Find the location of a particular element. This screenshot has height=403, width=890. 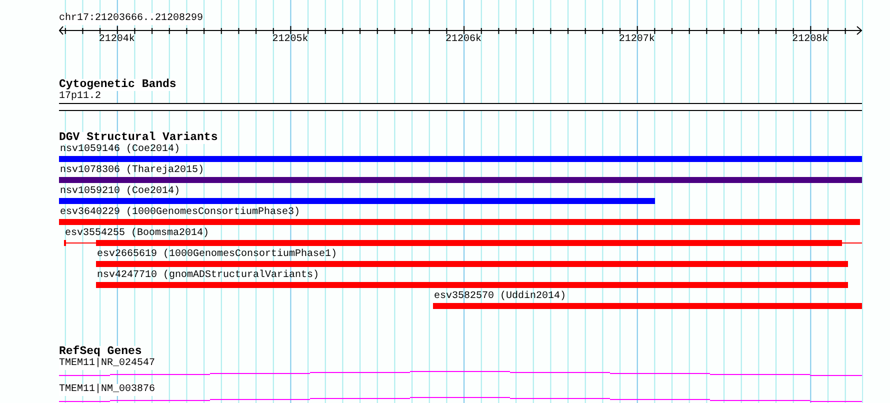

axis-tick-label: 21208k is located at coordinates (810, 40).